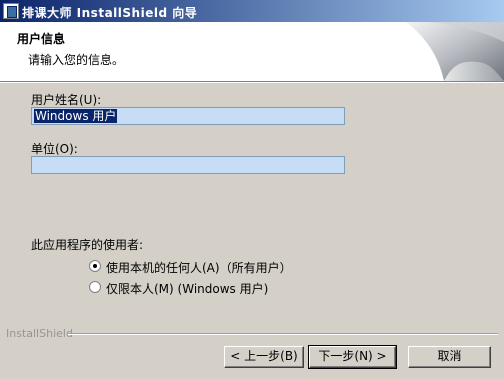 The height and width of the screenshot is (379, 504). What do you see at coordinates (76, 60) in the screenshot?
I see `page-subtitle: 请输入您的信息。` at bounding box center [76, 60].